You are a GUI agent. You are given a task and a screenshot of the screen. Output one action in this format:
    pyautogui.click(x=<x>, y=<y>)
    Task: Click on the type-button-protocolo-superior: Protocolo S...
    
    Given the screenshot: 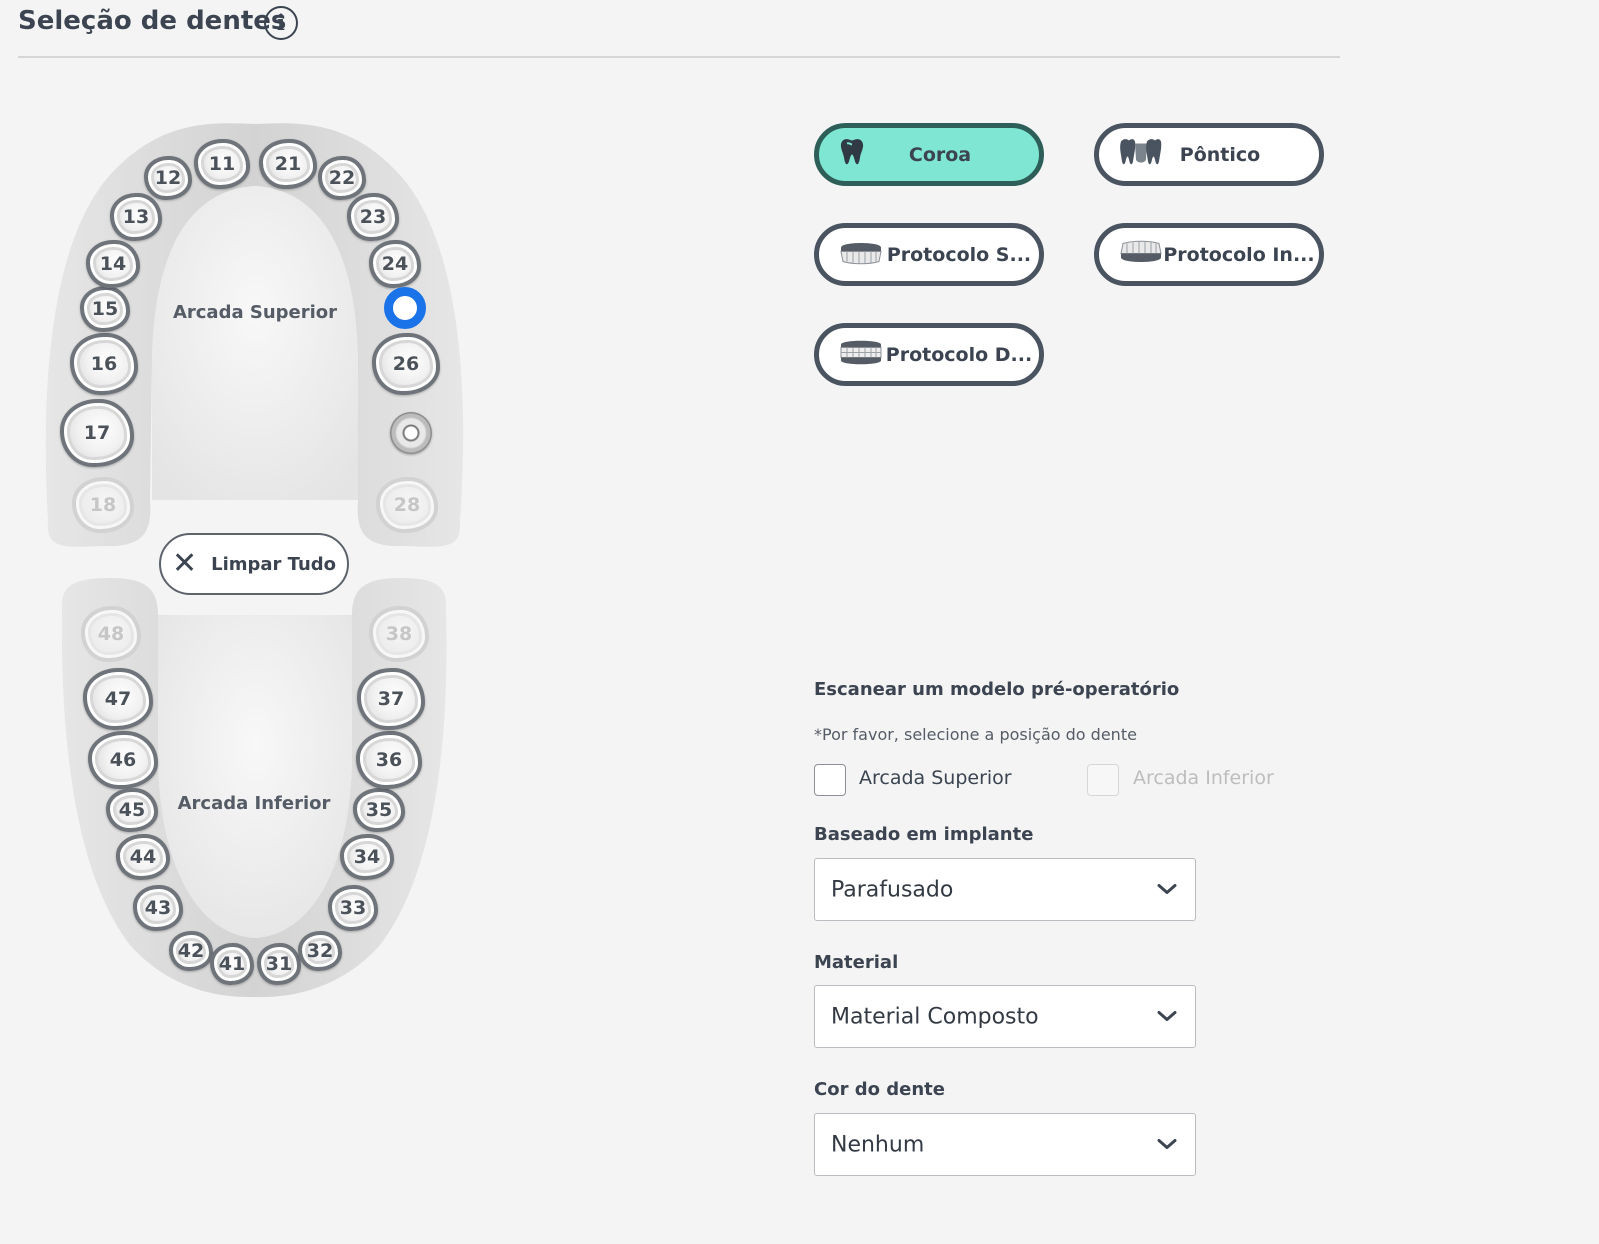 What is the action you would take?
    pyautogui.click(x=929, y=254)
    